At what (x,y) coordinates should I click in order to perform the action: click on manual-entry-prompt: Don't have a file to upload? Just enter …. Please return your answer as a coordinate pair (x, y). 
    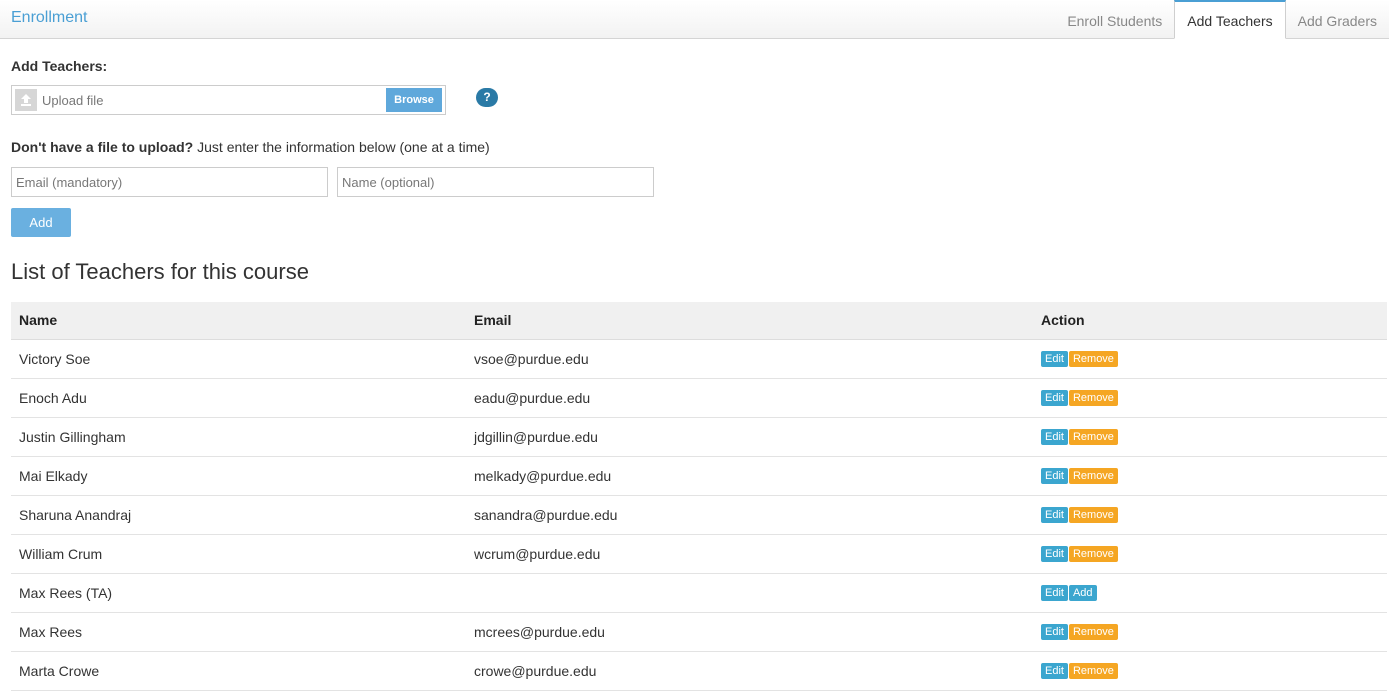
    Looking at the image, I should click on (250, 147).